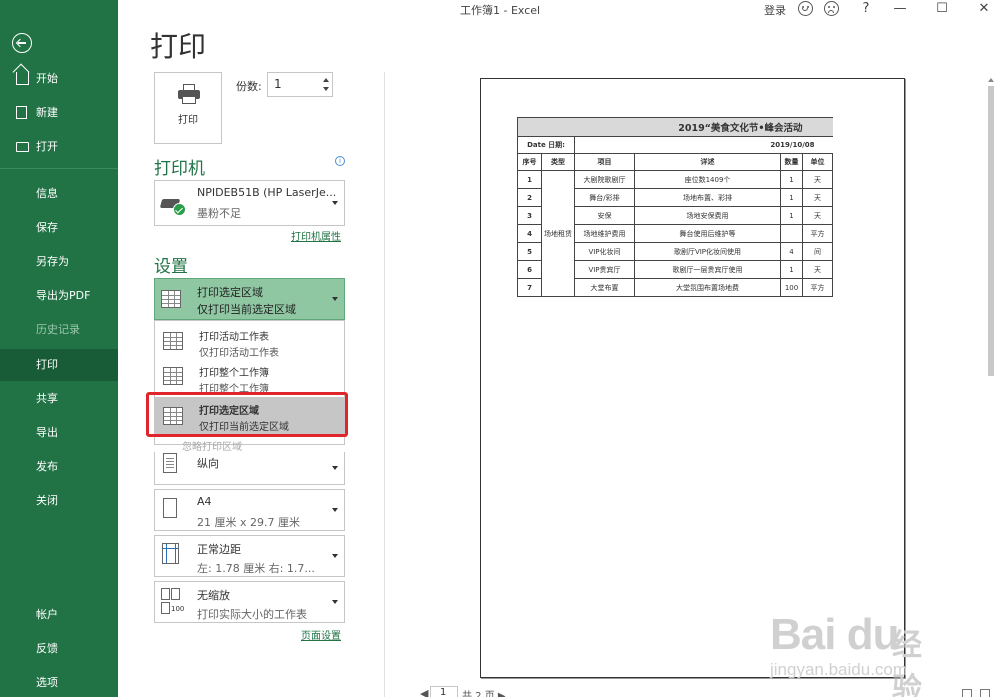 Image resolution: width=1000 pixels, height=697 pixels. What do you see at coordinates (529, 251) in the screenshot?
I see `row-no: 5` at bounding box center [529, 251].